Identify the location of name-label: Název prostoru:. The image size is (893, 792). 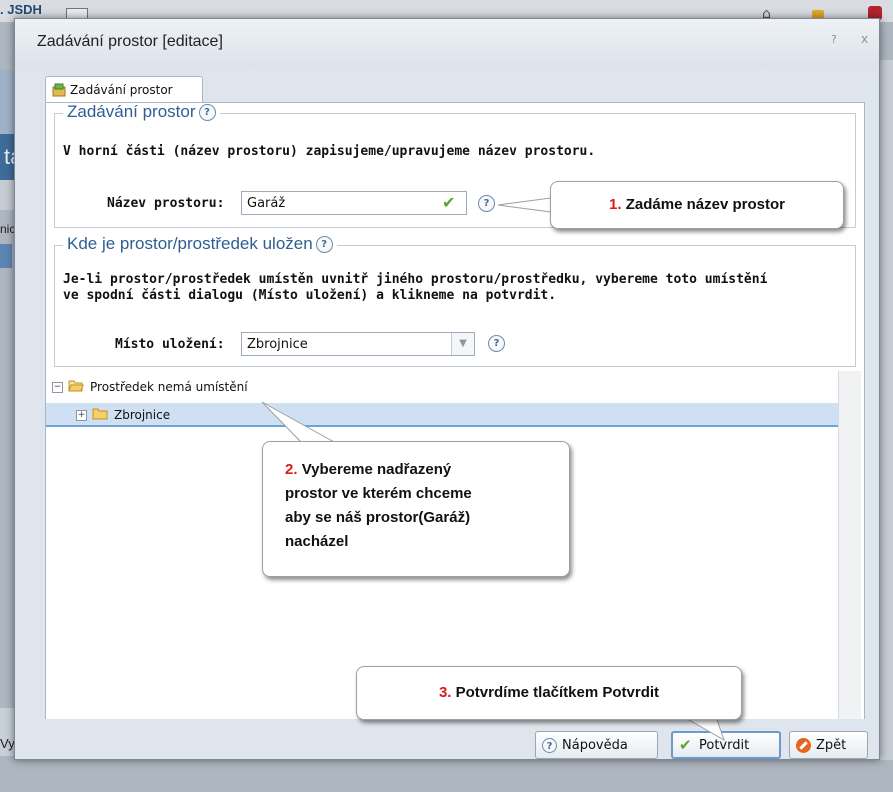
(166, 203).